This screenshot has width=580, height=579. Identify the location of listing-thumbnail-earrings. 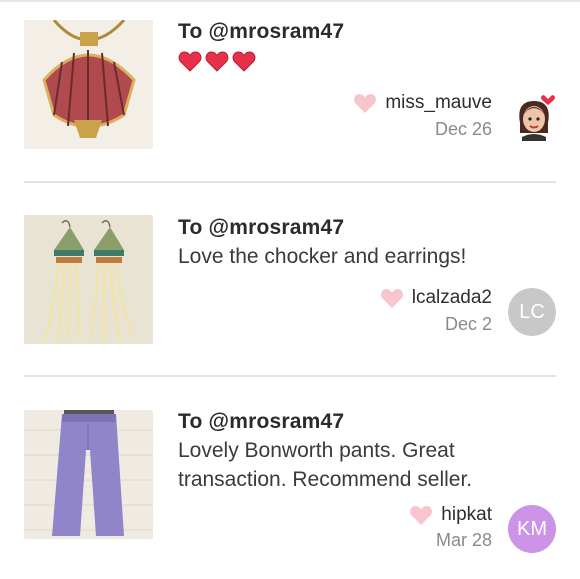
(88, 279).